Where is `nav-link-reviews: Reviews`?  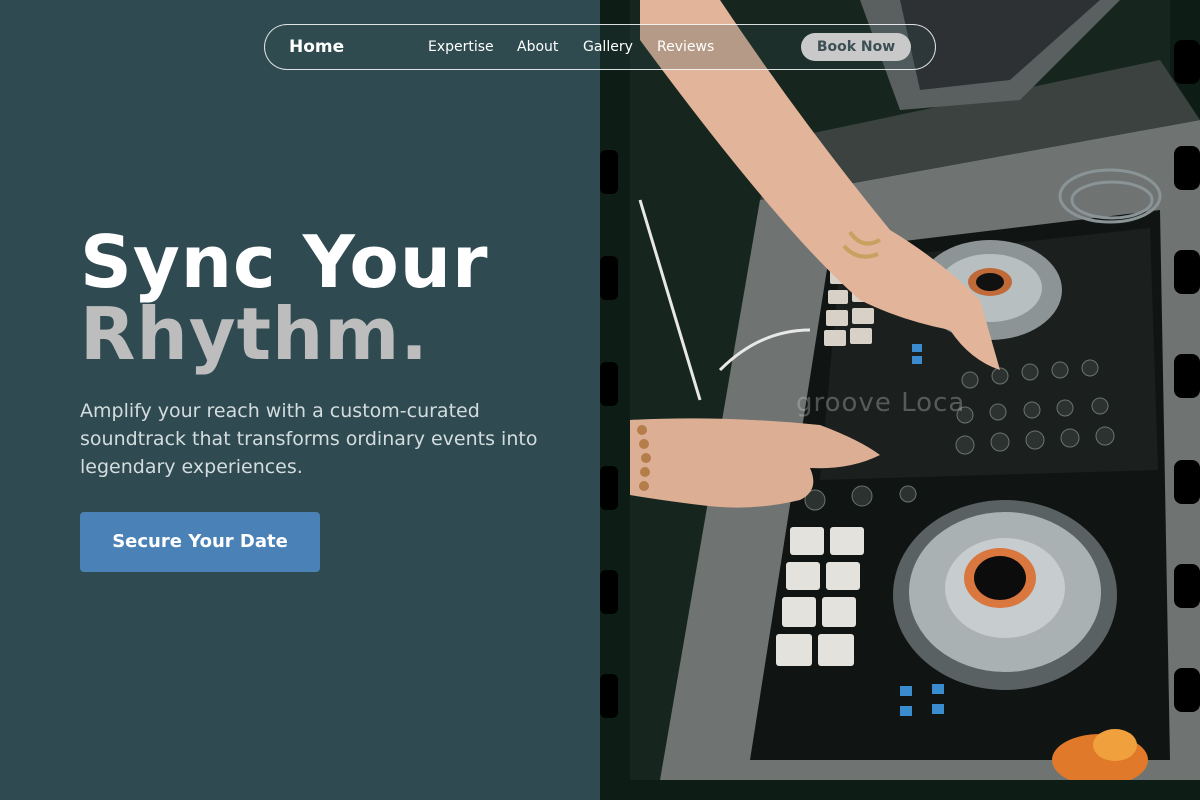
nav-link-reviews: Reviews is located at coordinates (685, 47).